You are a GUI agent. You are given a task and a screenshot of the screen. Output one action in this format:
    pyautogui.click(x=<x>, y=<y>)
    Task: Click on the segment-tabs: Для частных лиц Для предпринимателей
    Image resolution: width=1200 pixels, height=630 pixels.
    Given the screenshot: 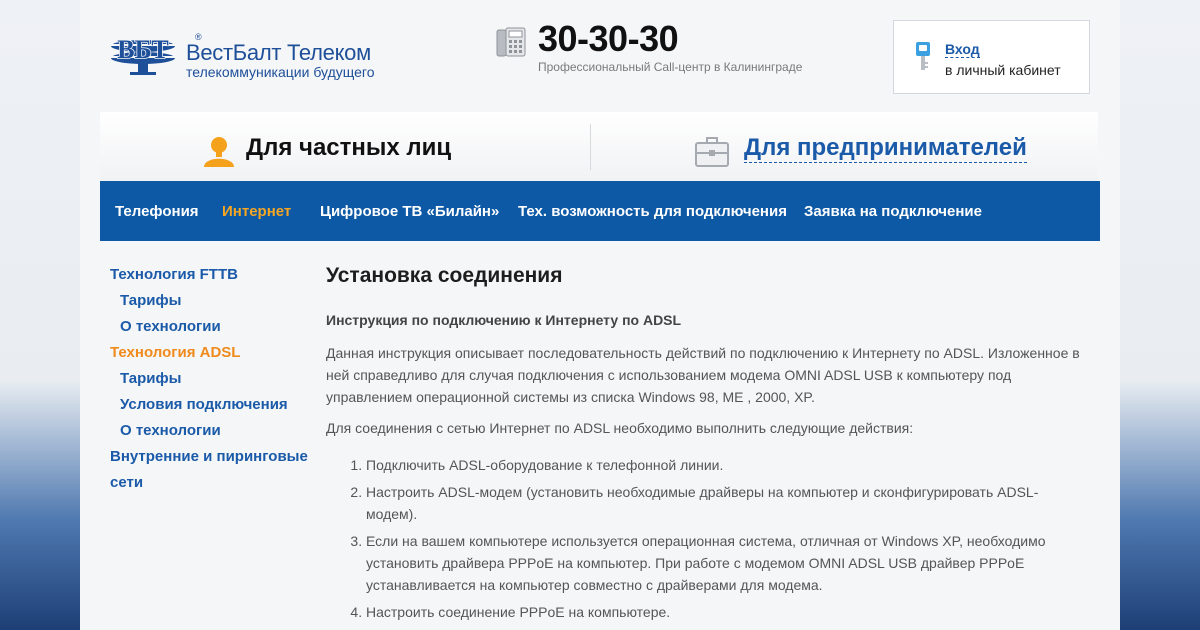 What is the action you would take?
    pyautogui.click(x=599, y=147)
    